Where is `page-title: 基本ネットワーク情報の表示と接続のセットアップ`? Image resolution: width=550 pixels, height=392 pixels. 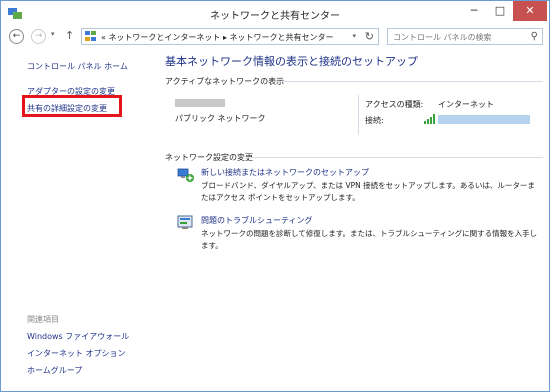
page-title: 基本ネットワーク情報の表示と接続のセットアップ is located at coordinates (291, 61).